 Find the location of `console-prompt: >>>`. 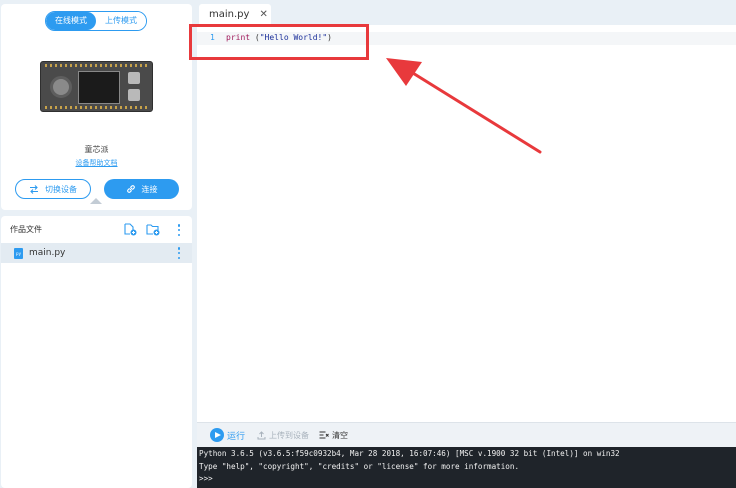

console-prompt: >>> is located at coordinates (206, 478).